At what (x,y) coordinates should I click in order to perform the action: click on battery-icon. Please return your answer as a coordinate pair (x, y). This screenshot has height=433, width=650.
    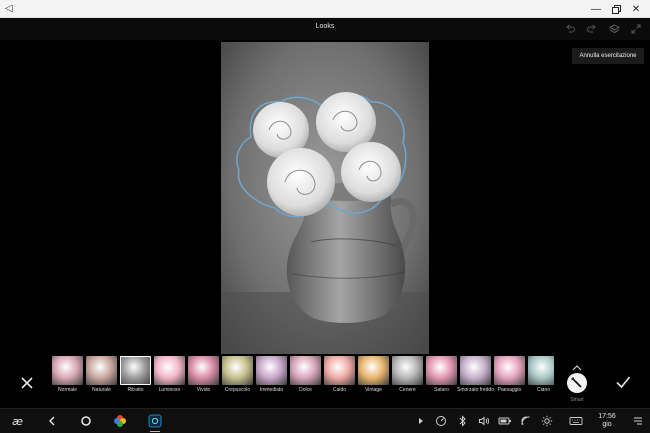
    Looking at the image, I should click on (505, 421).